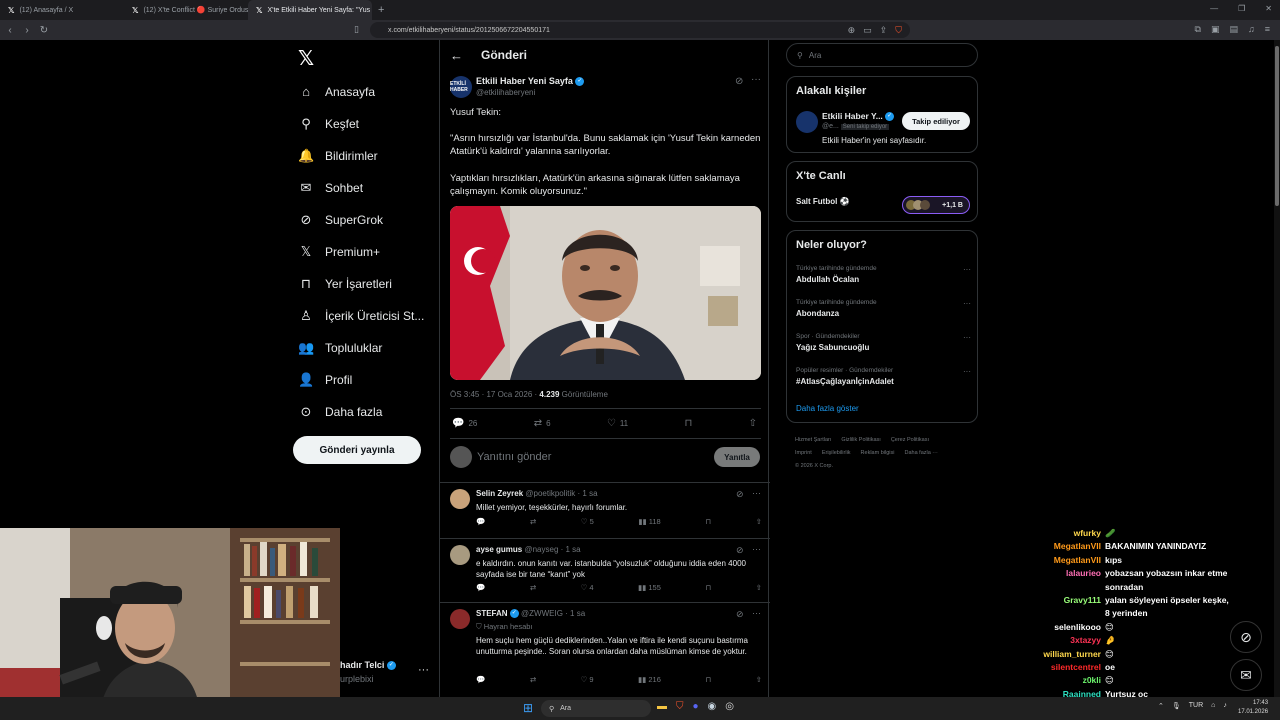 This screenshot has height=720, width=1280. What do you see at coordinates (368, 672) in the screenshot?
I see `account-switcher: hadır Telci ✓ urplebixi` at bounding box center [368, 672].